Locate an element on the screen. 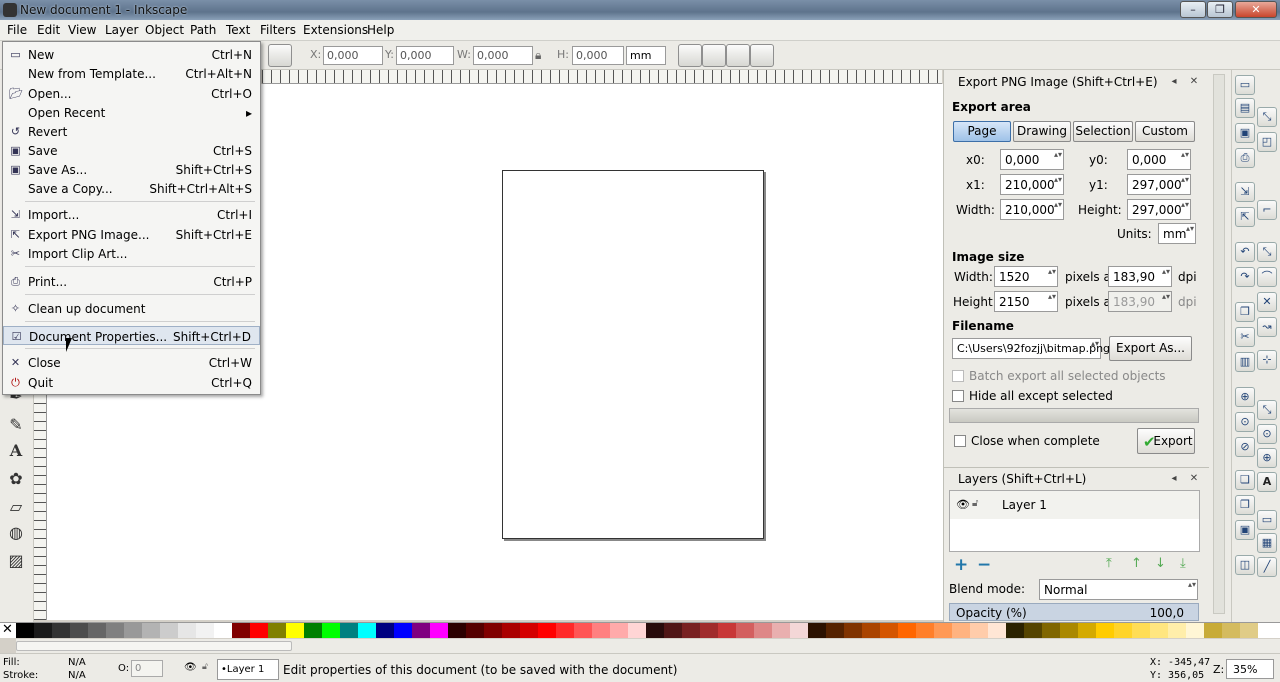 The image size is (1280, 682). x-input: 0,000 is located at coordinates (353, 55).